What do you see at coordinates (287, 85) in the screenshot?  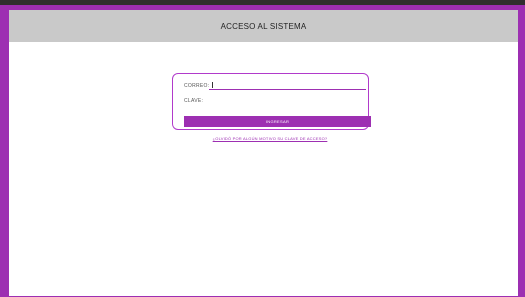 I see `email-field` at bounding box center [287, 85].